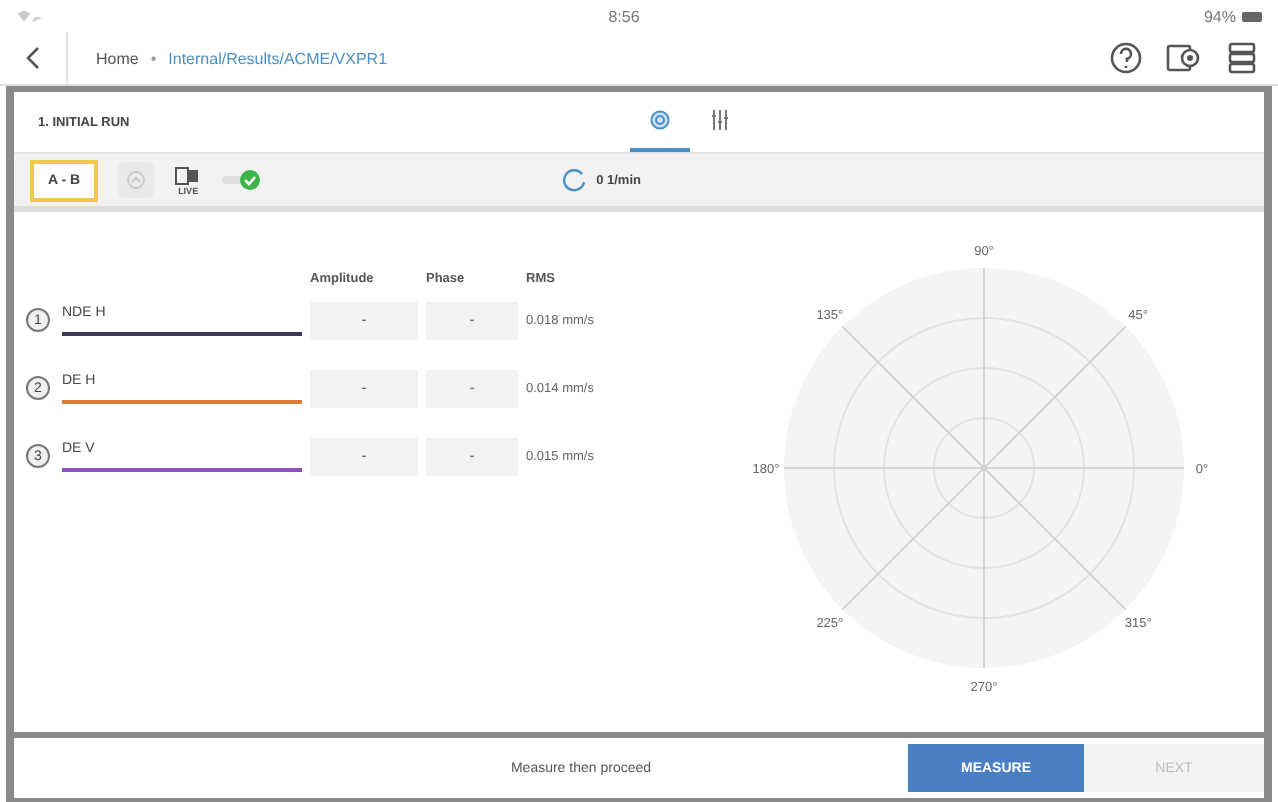 This screenshot has width=1278, height=802. I want to click on device-settings-icon, so click(1184, 58).